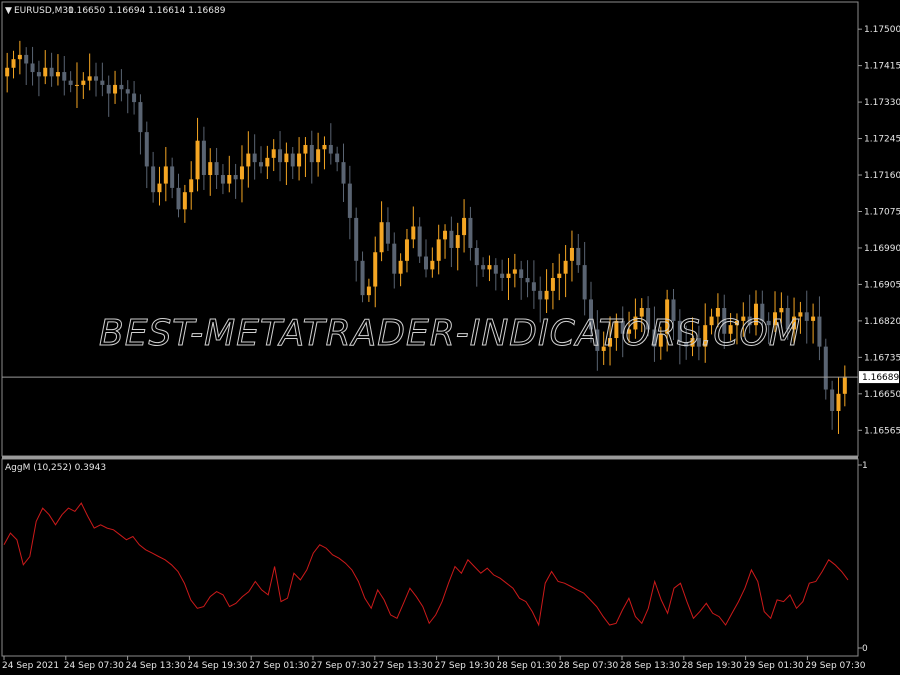  What do you see at coordinates (279, 666) in the screenshot?
I see `time-tick-label: 27 Sep 01:30` at bounding box center [279, 666].